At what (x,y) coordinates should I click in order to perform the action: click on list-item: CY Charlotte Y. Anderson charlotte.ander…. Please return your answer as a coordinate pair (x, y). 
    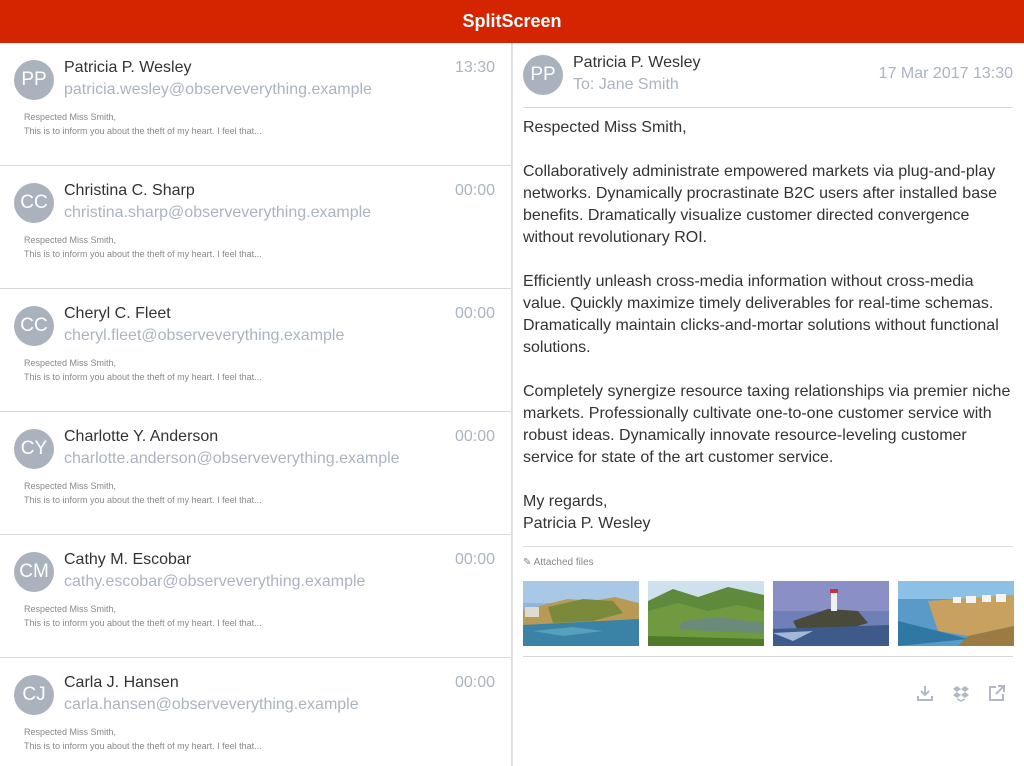
    Looking at the image, I should click on (255, 473).